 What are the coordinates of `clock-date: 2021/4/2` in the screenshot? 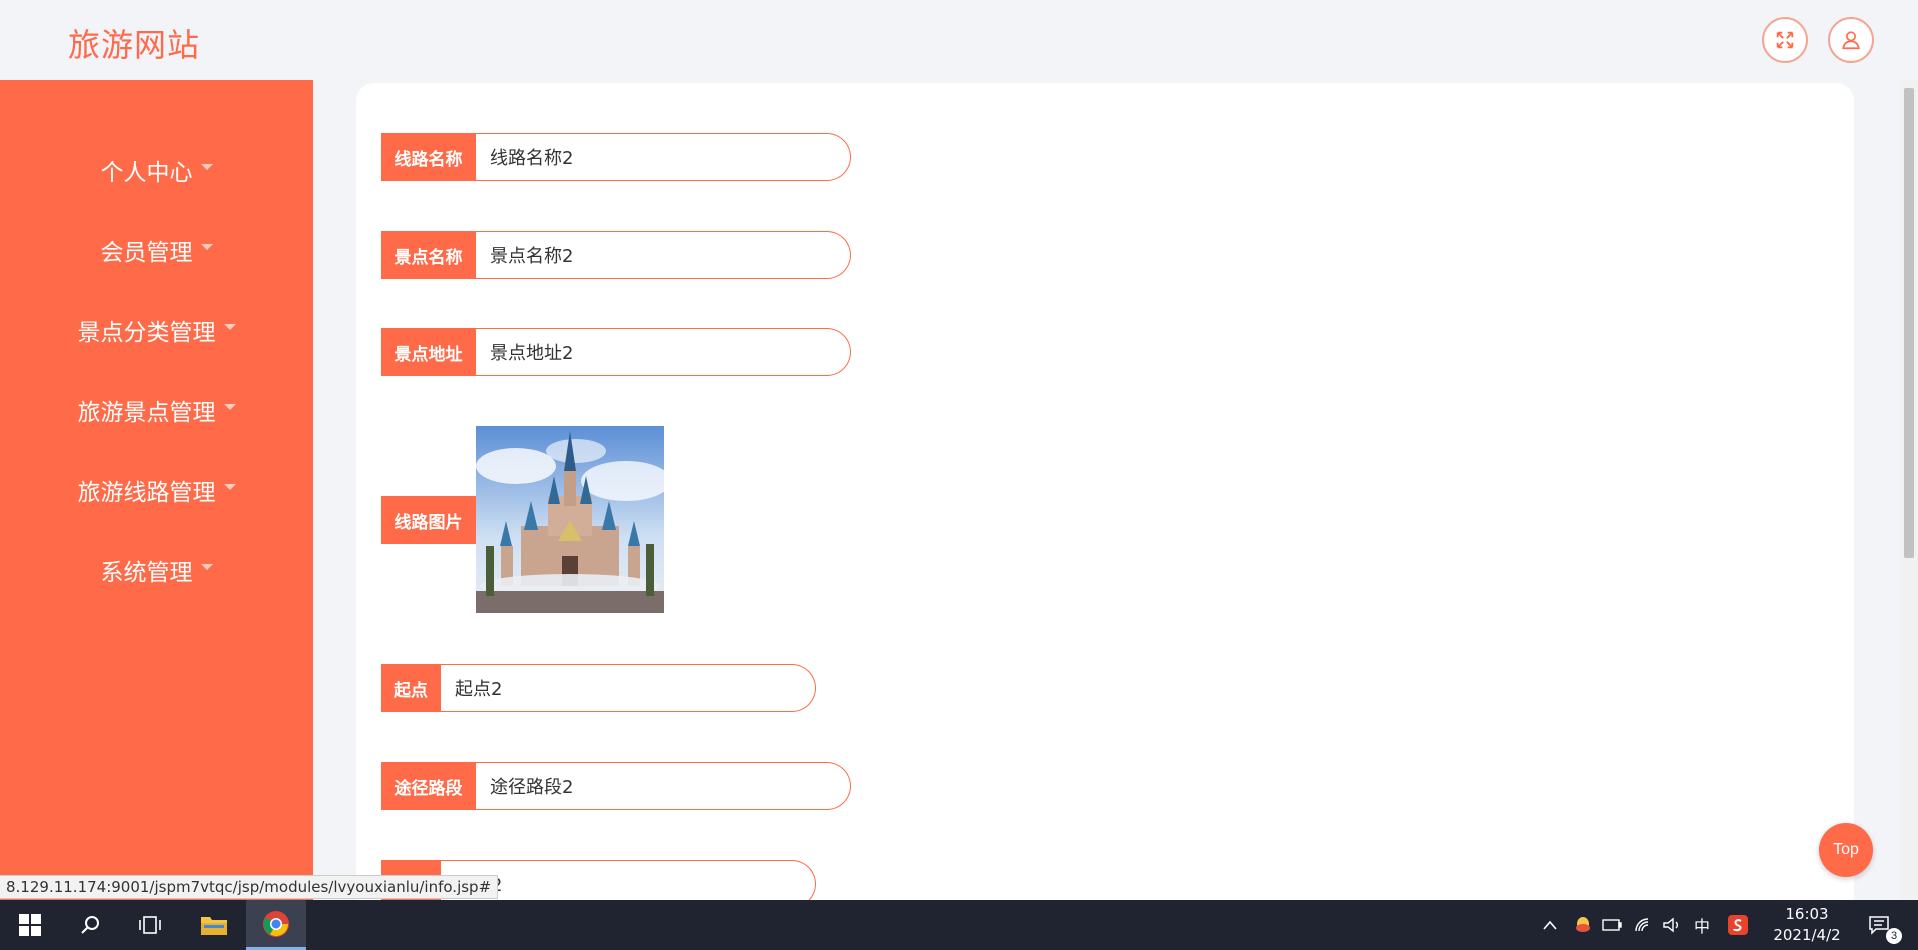 It's located at (1807, 935).